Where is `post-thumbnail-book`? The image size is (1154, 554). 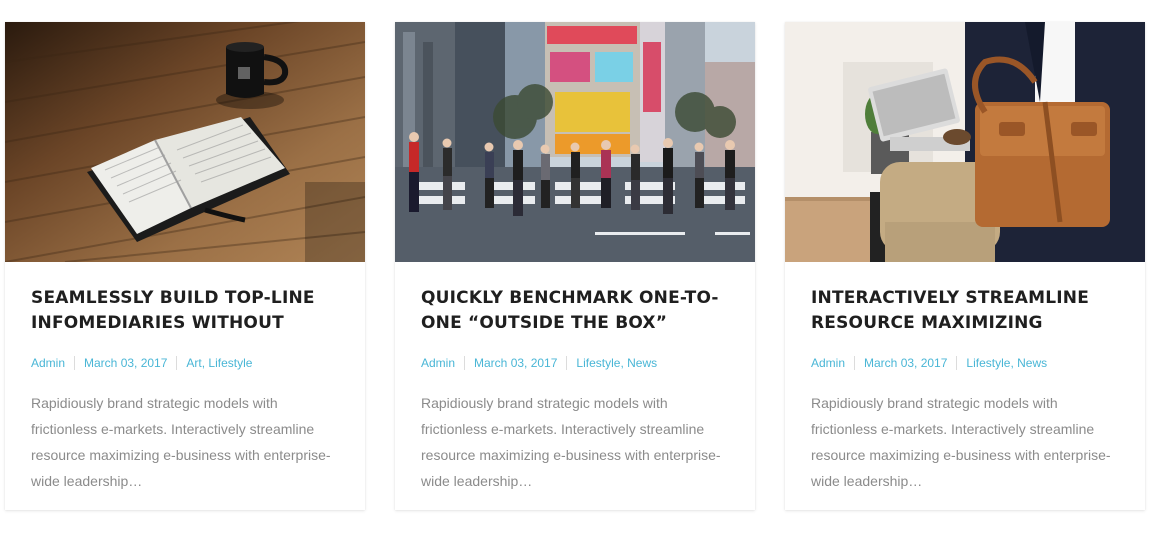
post-thumbnail-book is located at coordinates (185, 142).